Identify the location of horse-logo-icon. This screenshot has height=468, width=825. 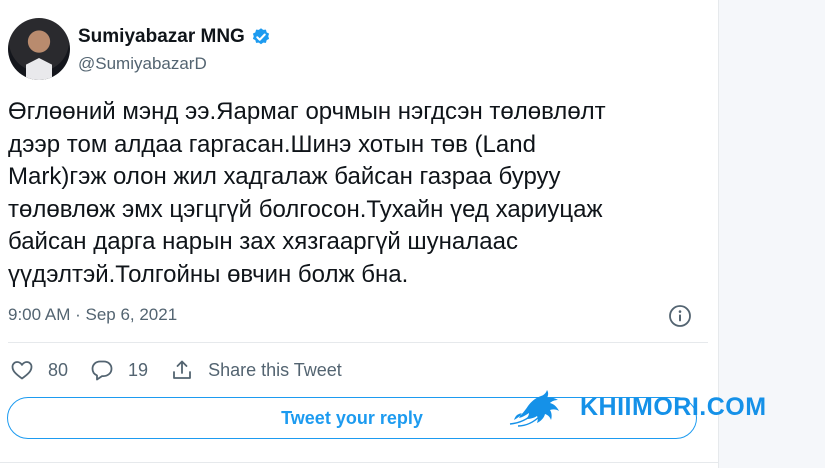
(534, 408).